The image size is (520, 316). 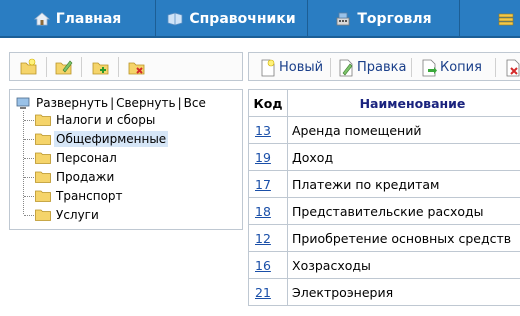 I want to click on edit-folder-icon, so click(x=64, y=67).